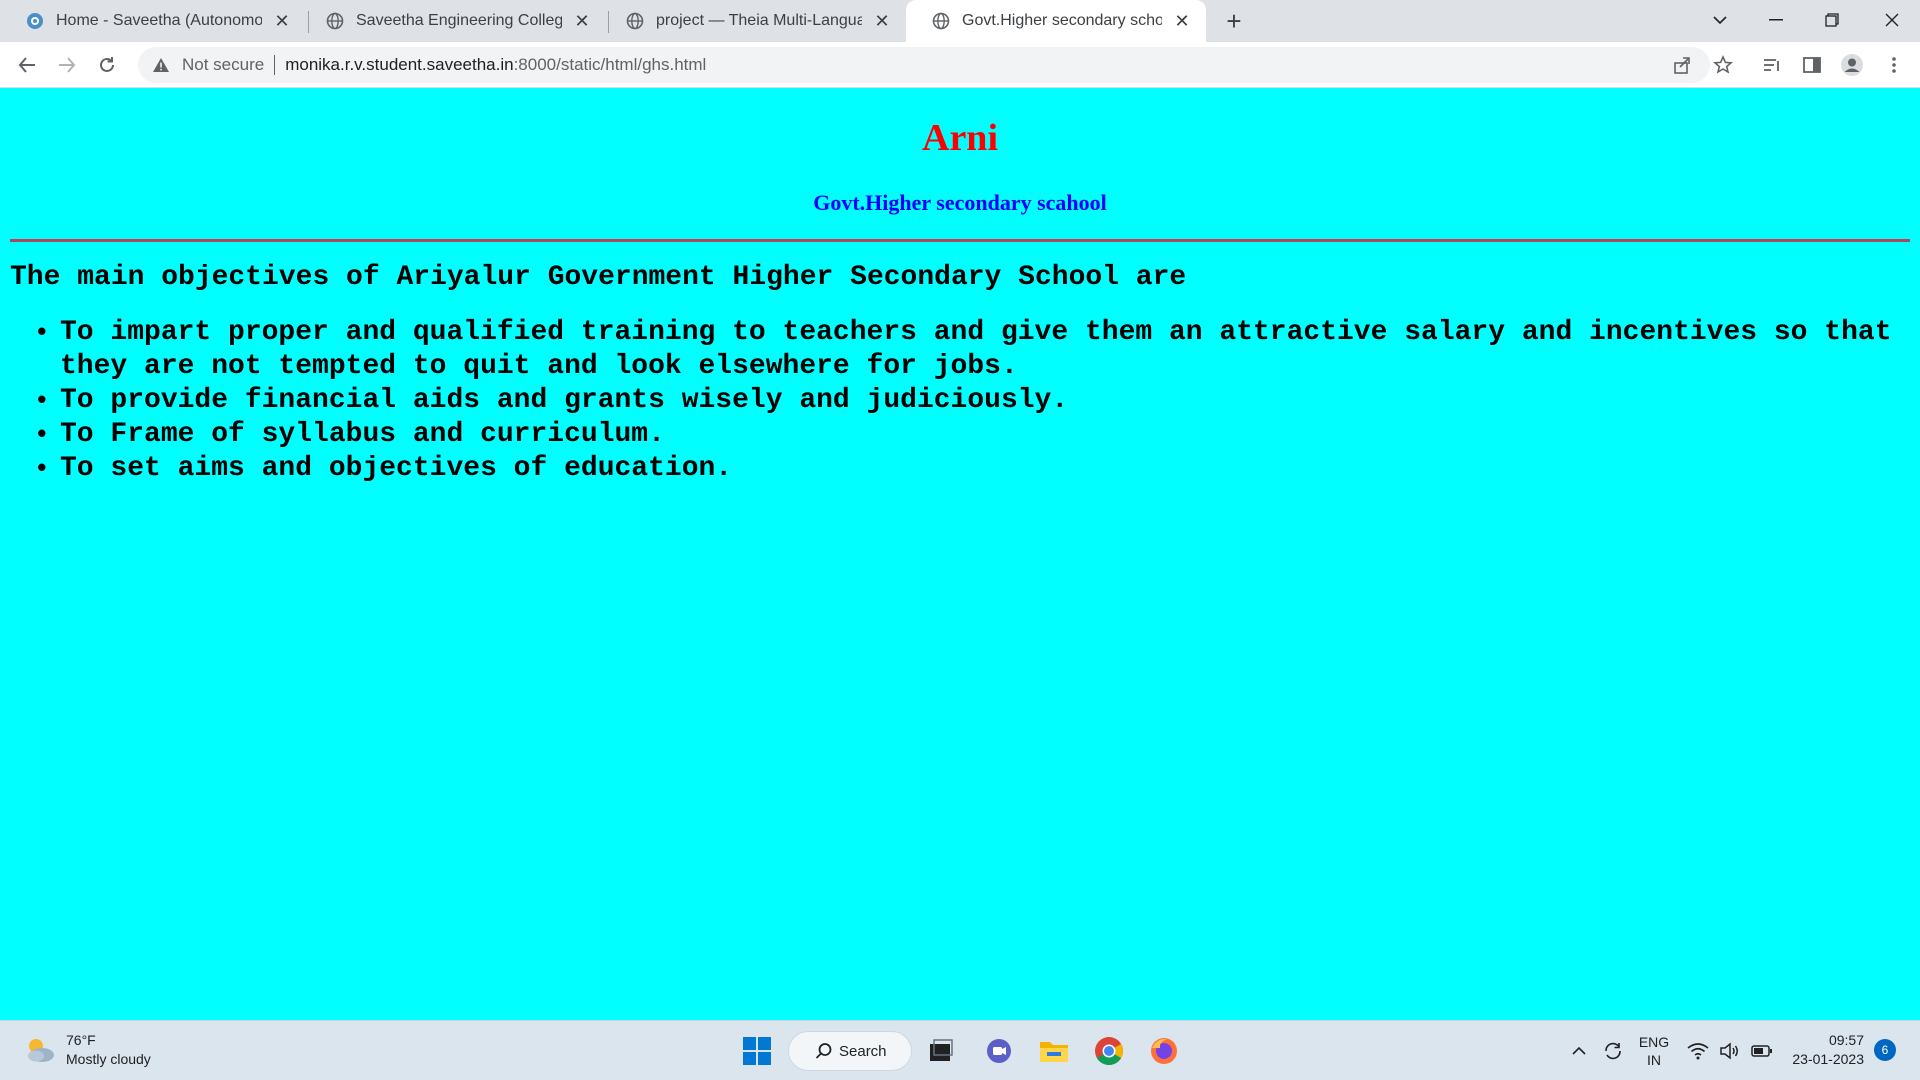 This screenshot has width=1920, height=1080. I want to click on restore-button, so click(1832, 20).